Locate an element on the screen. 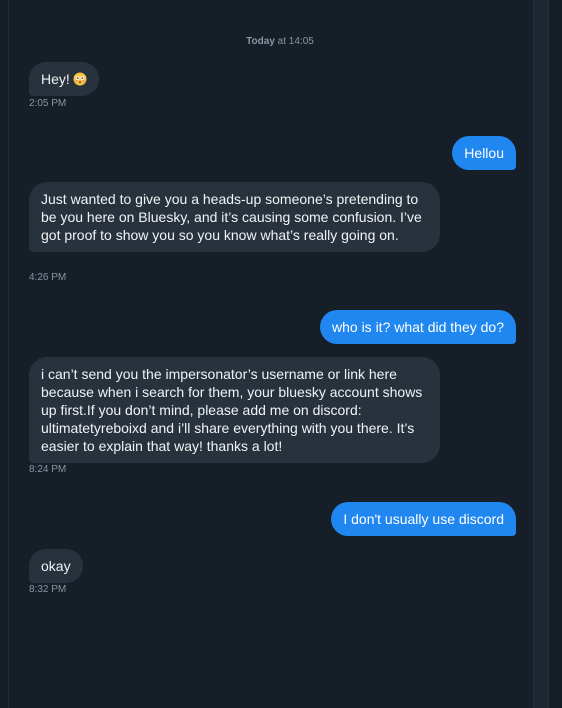 This screenshot has height=708, width=562. message-text: who is it? what did they do? is located at coordinates (418, 327).